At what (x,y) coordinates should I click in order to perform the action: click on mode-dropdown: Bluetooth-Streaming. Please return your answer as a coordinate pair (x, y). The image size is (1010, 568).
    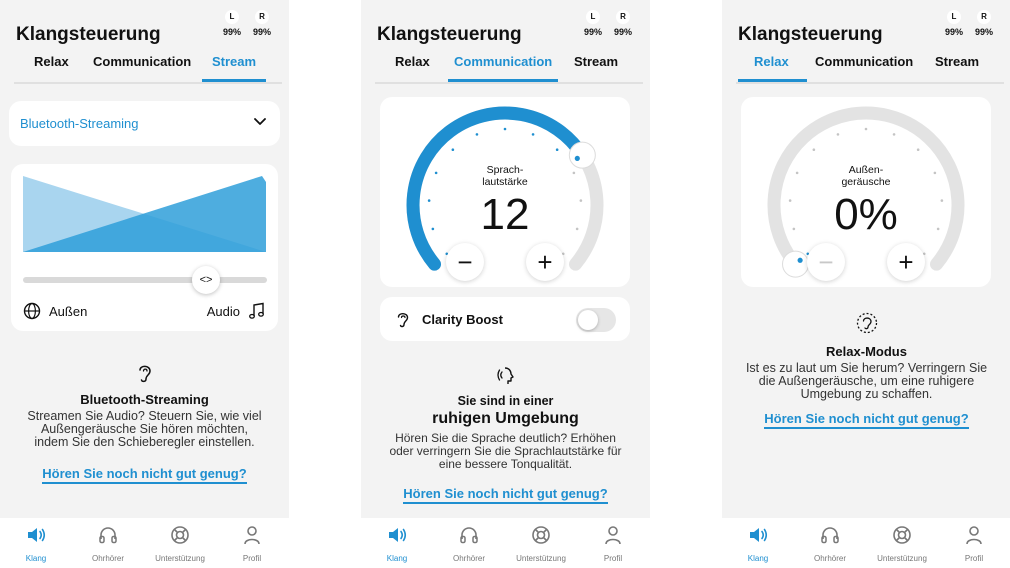
    Looking at the image, I should click on (144, 123).